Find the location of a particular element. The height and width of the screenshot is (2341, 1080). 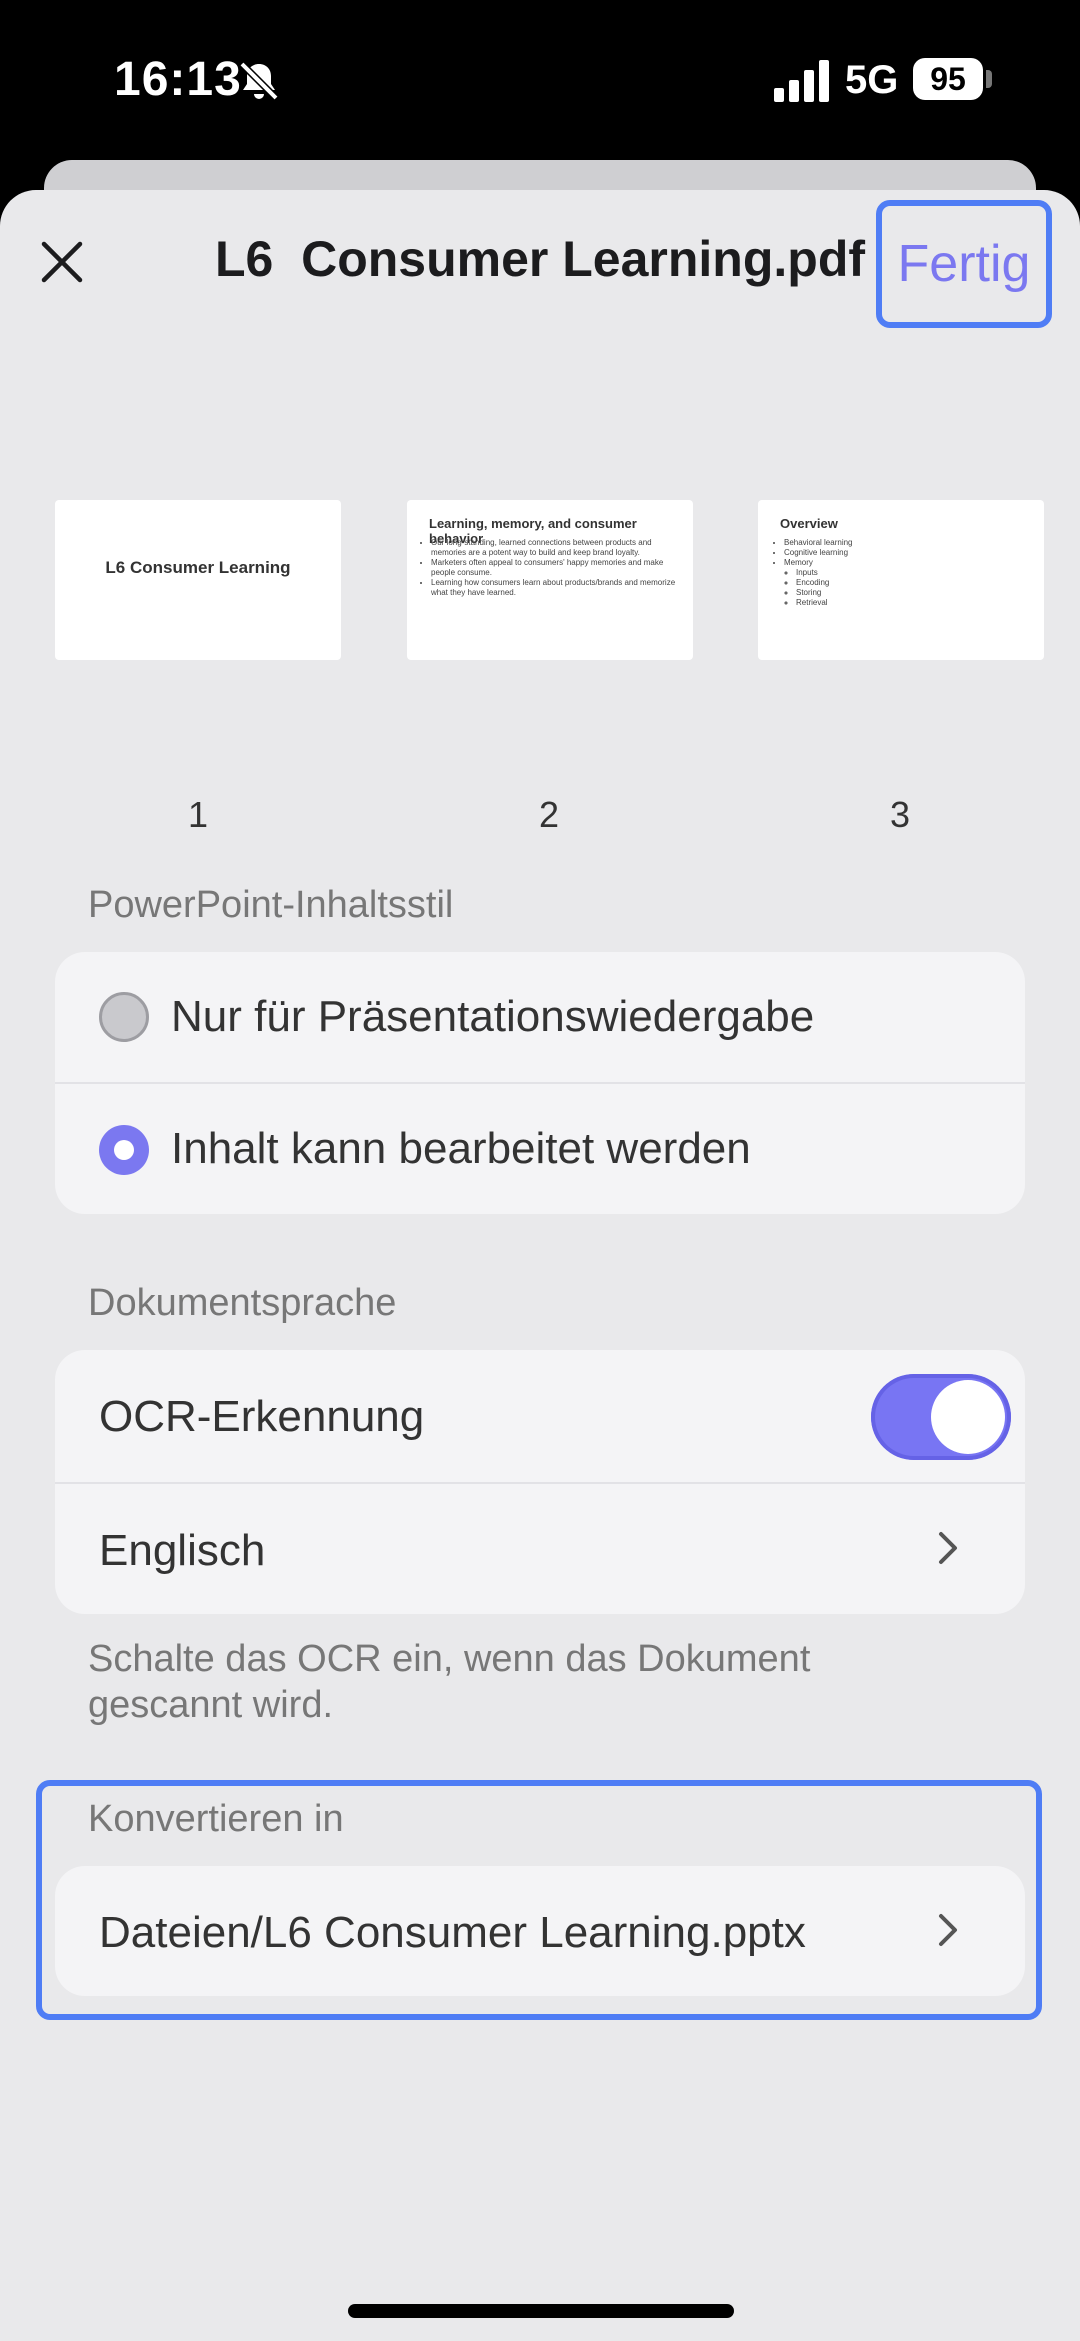

option-editable-content: Inhalt kann bearbeitet werden is located at coordinates (540, 1149).